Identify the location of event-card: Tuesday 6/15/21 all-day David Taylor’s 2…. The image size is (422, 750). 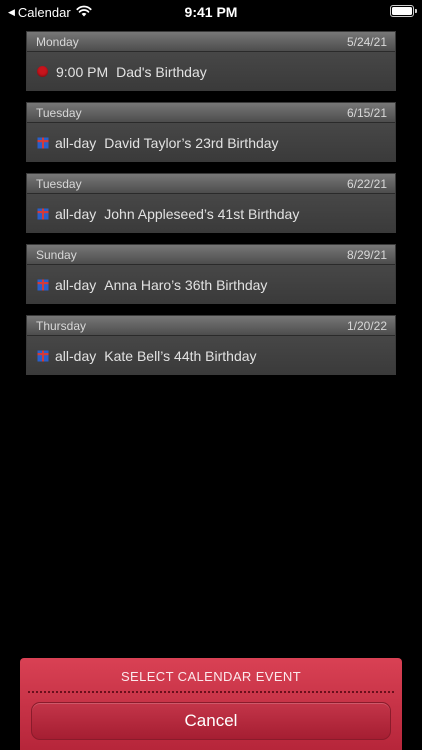
(211, 132).